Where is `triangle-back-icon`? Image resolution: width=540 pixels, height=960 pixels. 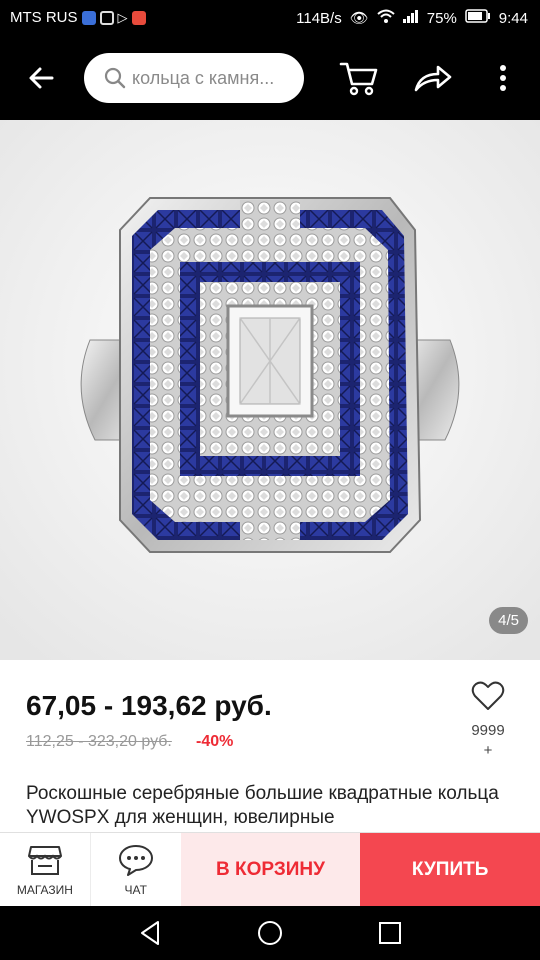
triangle-back-icon is located at coordinates (150, 933).